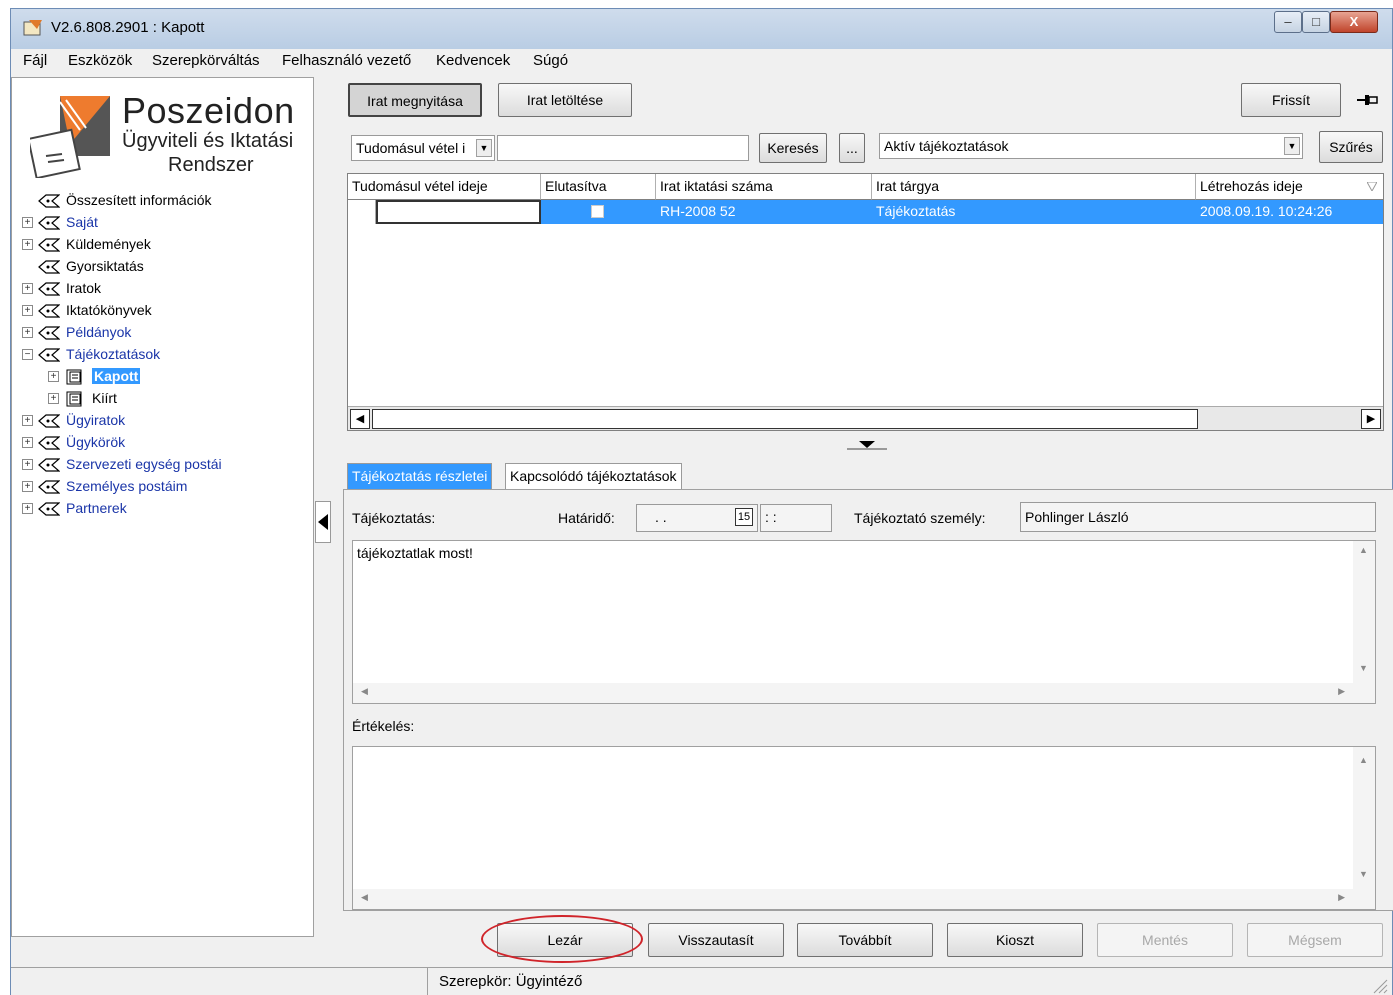 Image resolution: width=1393 pixels, height=995 pixels. What do you see at coordinates (99, 332) in the screenshot?
I see `tree-item-label: Példányok` at bounding box center [99, 332].